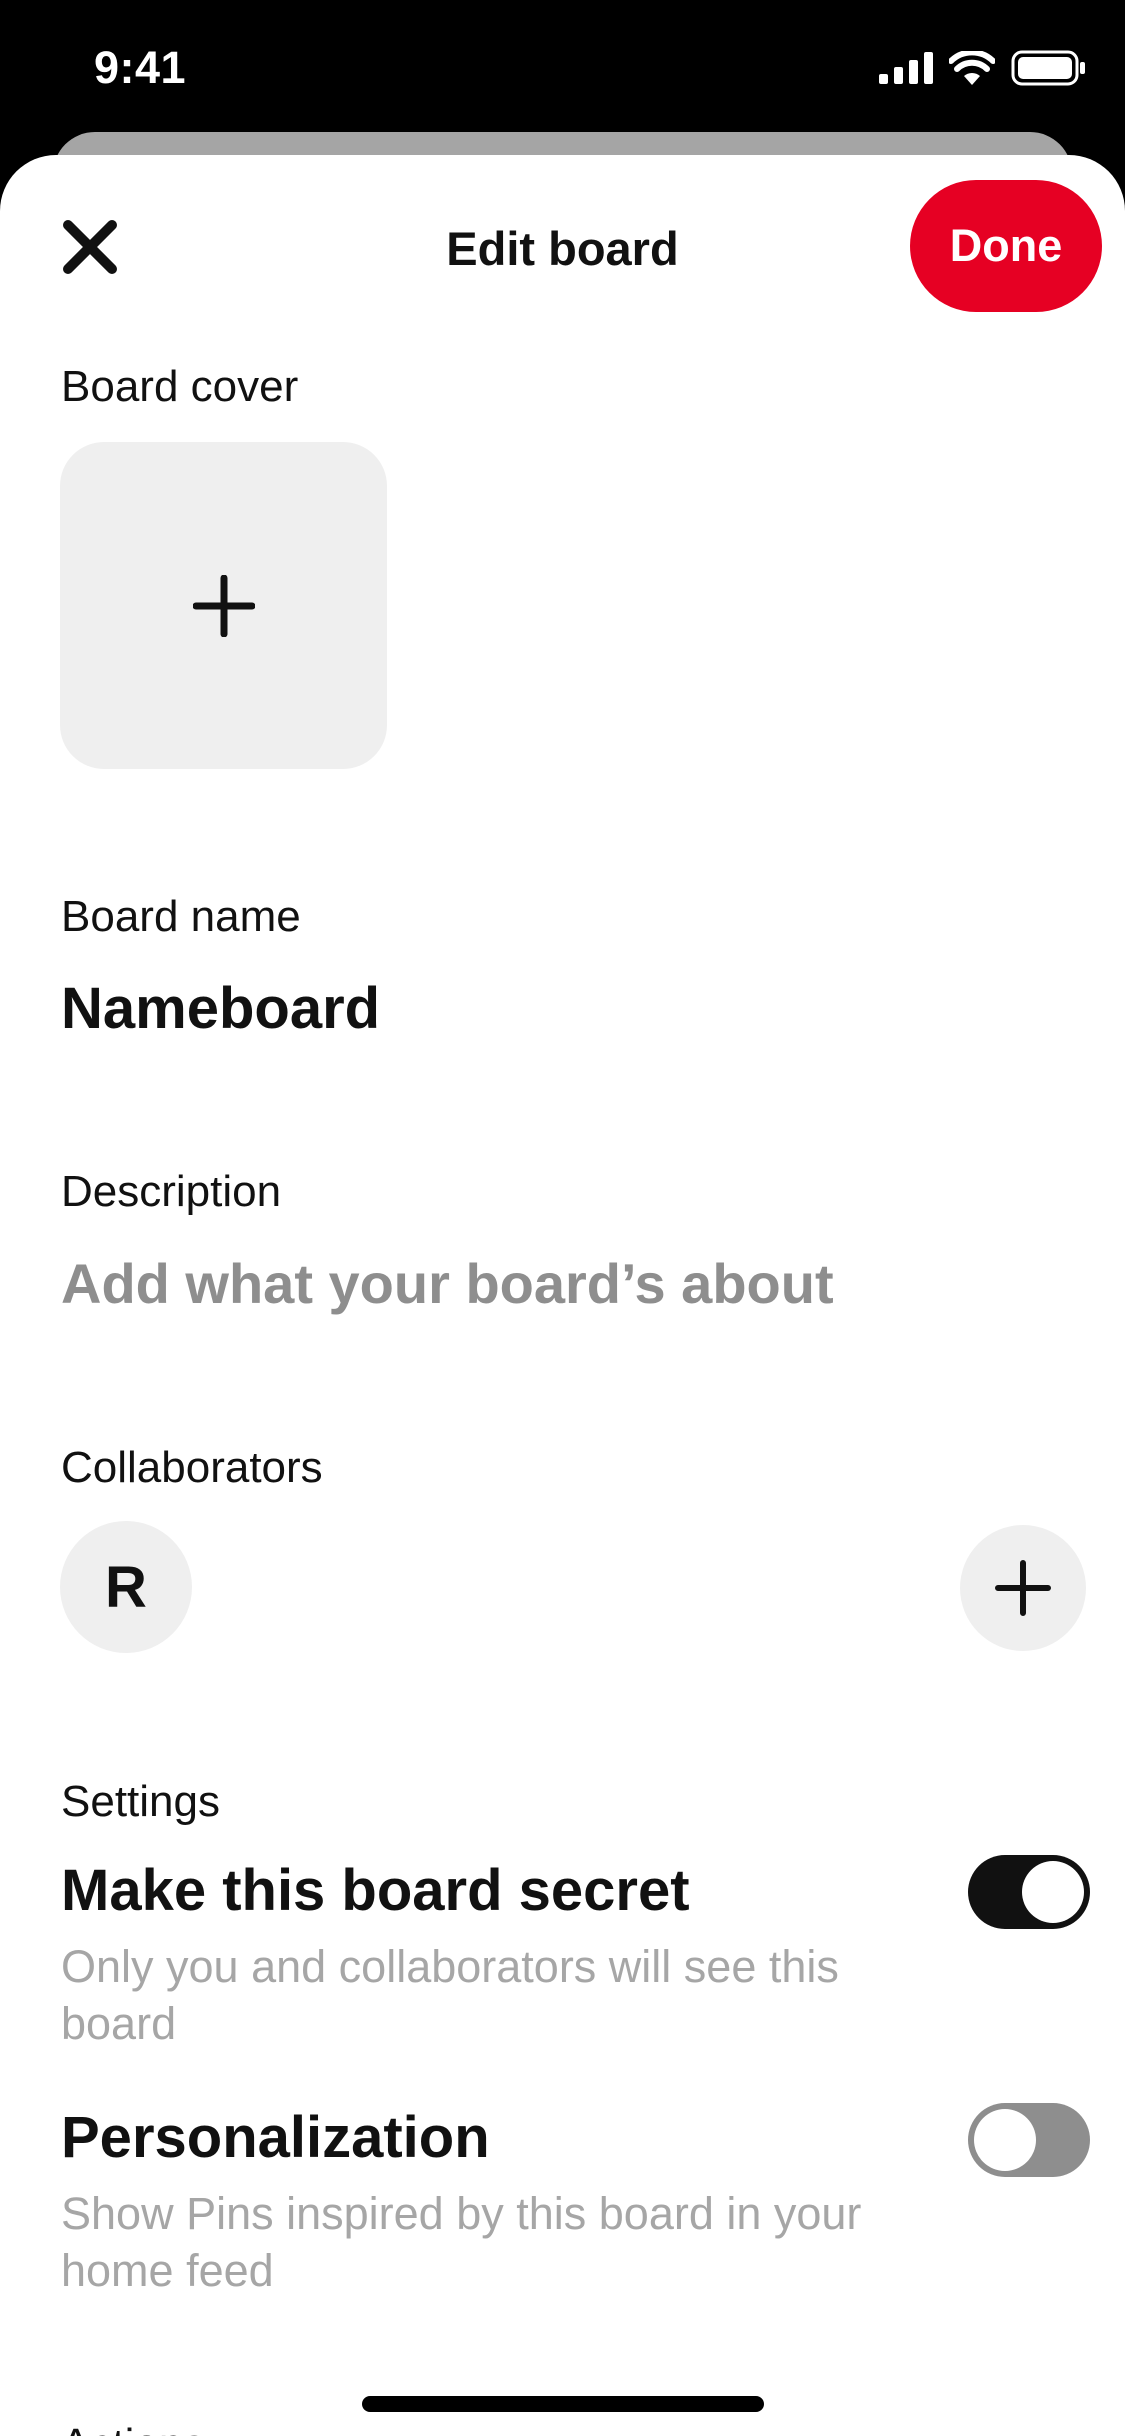 Image resolution: width=1125 pixels, height=2436 pixels. Describe the element at coordinates (140, 1801) in the screenshot. I see `settings-label: Settings` at that location.